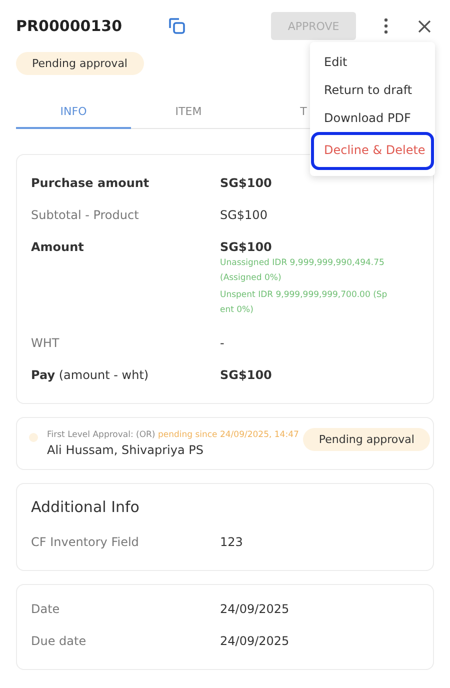 The image size is (450, 688). What do you see at coordinates (59, 641) in the screenshot?
I see `row-label: Due date` at bounding box center [59, 641].